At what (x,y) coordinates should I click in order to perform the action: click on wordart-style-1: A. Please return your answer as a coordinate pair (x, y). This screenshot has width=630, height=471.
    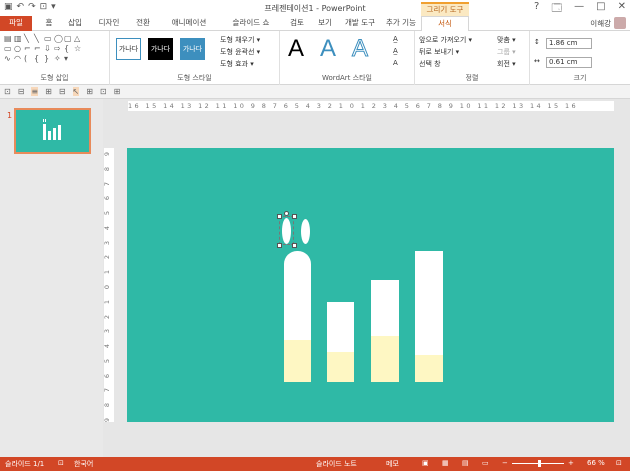
    Looking at the image, I should click on (296, 49).